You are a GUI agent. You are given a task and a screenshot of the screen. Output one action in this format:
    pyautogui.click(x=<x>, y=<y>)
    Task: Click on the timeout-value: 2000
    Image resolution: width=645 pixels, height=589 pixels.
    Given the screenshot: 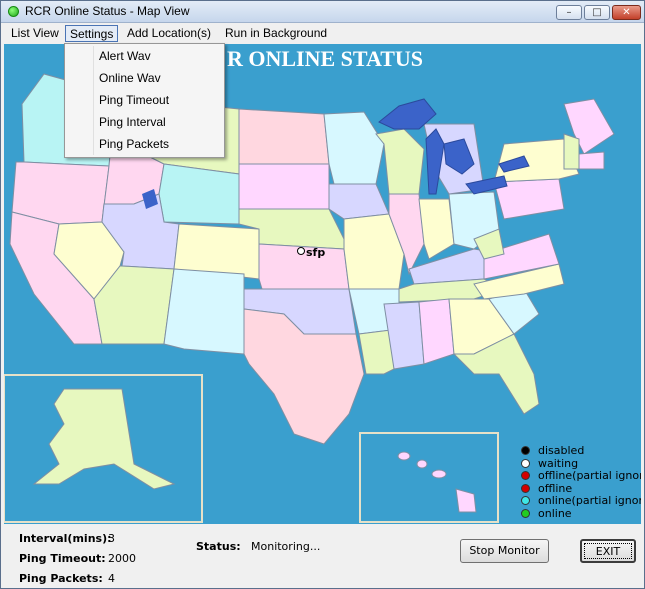 What is the action you would take?
    pyautogui.click(x=122, y=558)
    